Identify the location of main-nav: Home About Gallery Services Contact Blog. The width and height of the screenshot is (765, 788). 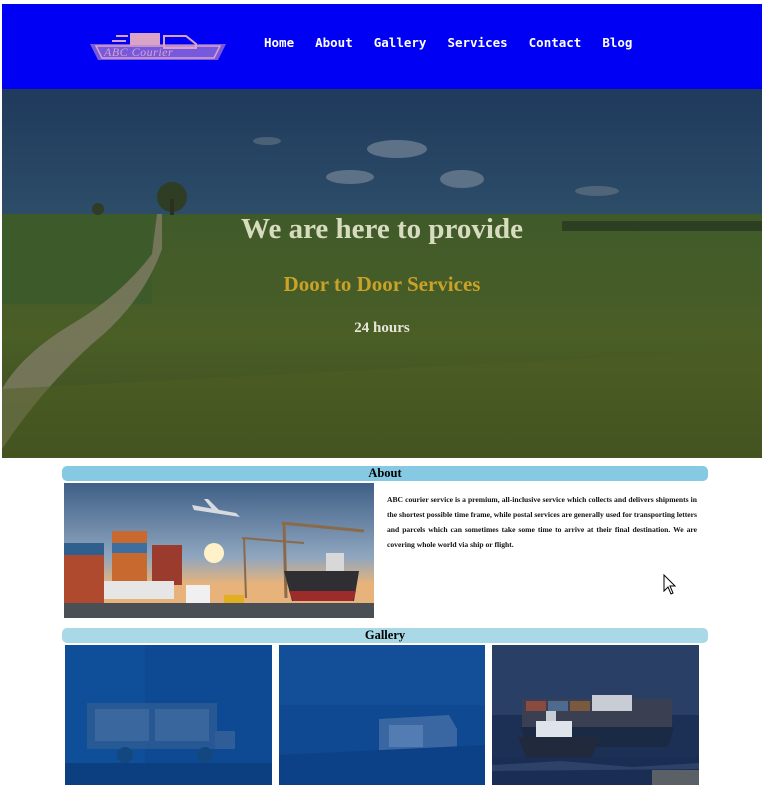
(458, 43).